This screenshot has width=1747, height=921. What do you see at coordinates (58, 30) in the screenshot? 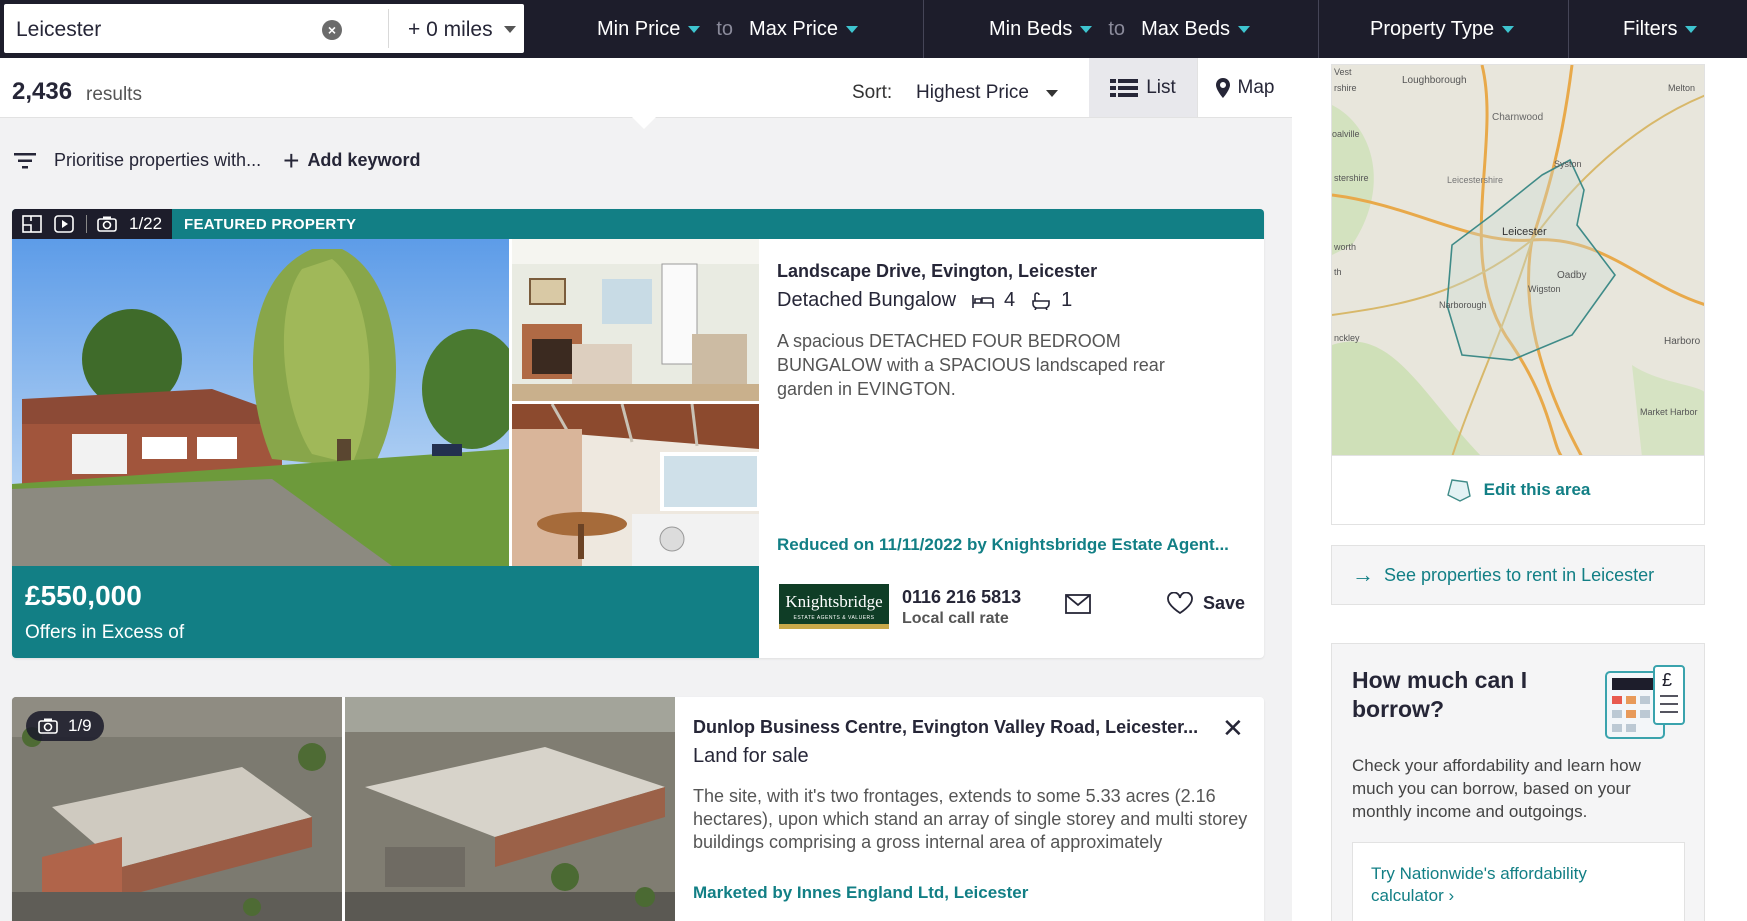
I see `location-input: Leicester` at bounding box center [58, 30].